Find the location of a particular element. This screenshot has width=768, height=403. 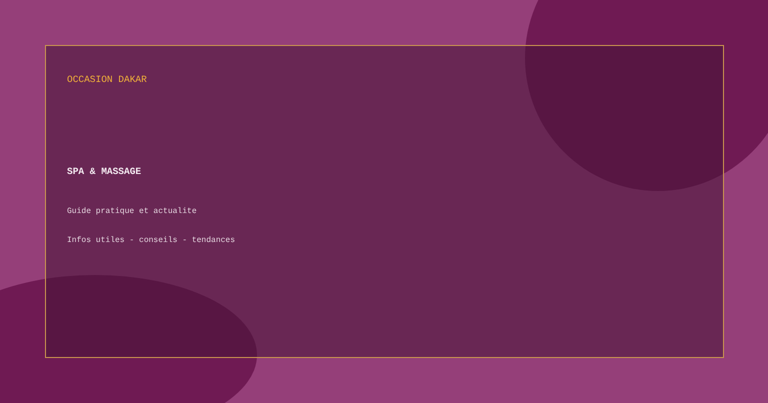

tagline: Infos utiles - conseils - tendances is located at coordinates (151, 240).